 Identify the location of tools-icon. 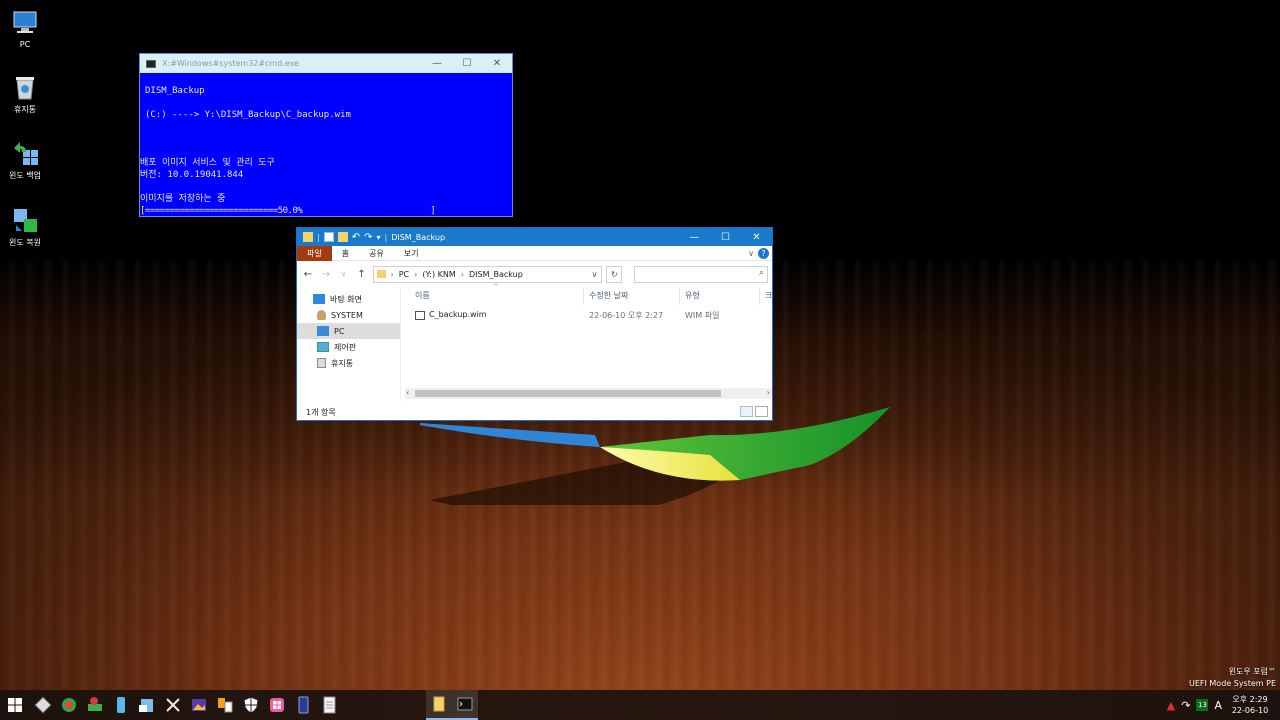
(173, 705).